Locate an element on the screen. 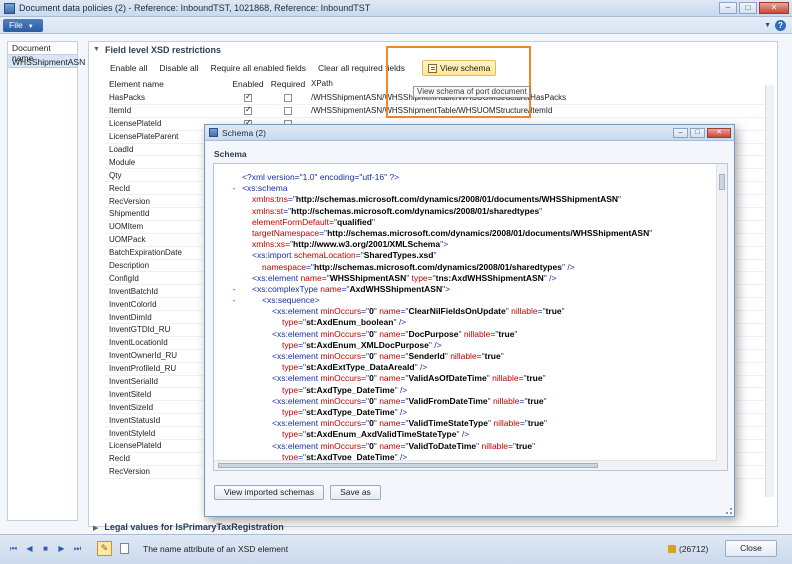 This screenshot has width=792, height=564. xml-token: st:AxdEnum_XMLDocPurpose is located at coordinates (367, 344).